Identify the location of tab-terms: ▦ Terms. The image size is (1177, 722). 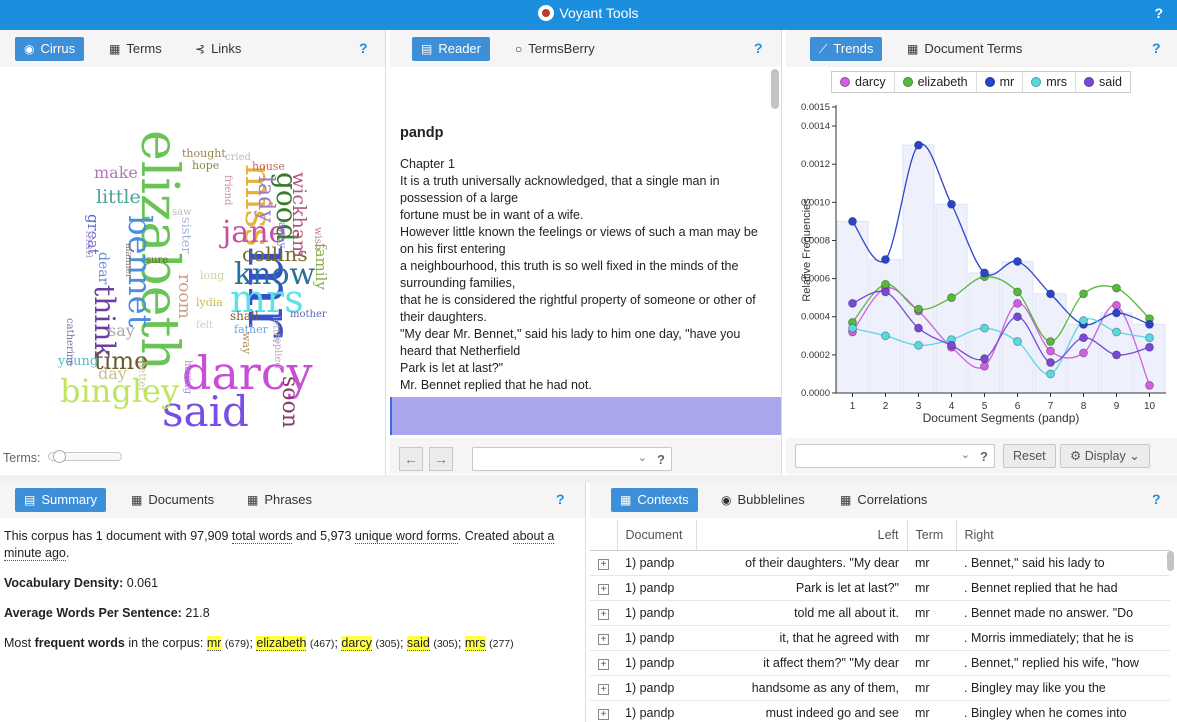
(135, 49).